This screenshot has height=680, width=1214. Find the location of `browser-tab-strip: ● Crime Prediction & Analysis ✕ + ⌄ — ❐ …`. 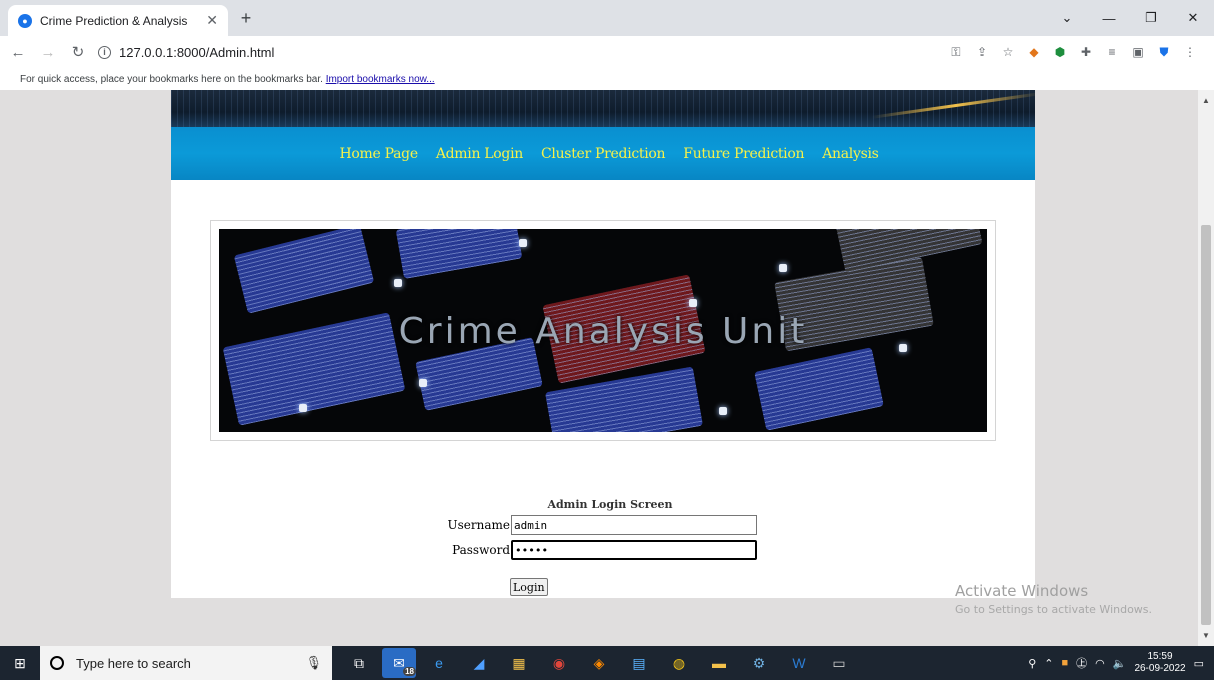

browser-tab-strip: ● Crime Prediction & Analysis ✕ + ⌄ — ❐ … is located at coordinates (607, 18).